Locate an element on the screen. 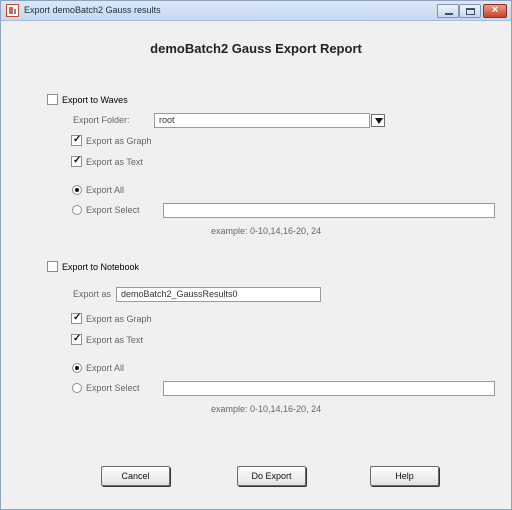 This screenshot has height=510, width=512. notebook-export-text-checkbox: ✓ is located at coordinates (76, 339).